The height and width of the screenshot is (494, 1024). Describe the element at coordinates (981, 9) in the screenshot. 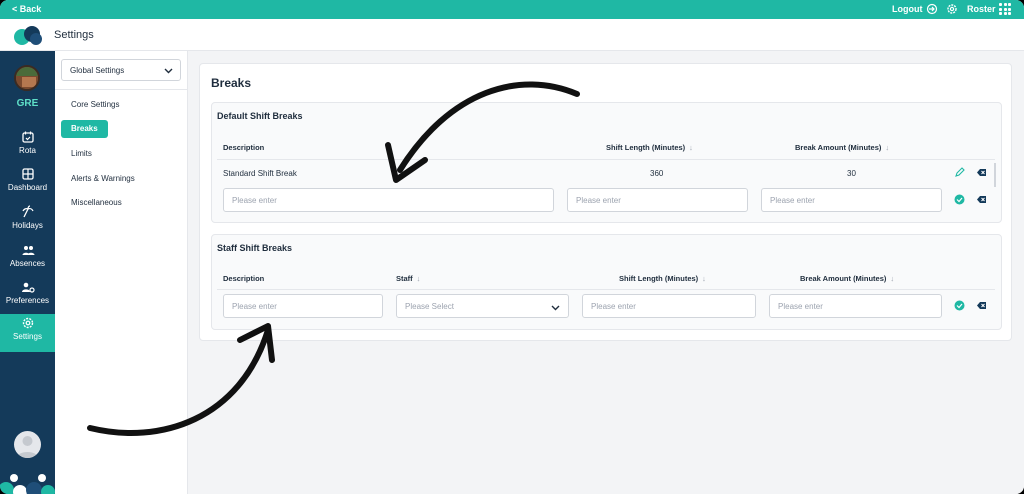

I see `roster-link: Roster` at that location.